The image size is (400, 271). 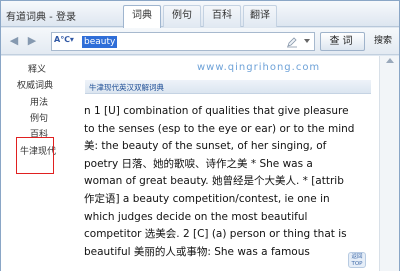 I want to click on search-bar: ◀ ▶ A℃▾ beauty 查词 搜索, so click(x=200, y=41).